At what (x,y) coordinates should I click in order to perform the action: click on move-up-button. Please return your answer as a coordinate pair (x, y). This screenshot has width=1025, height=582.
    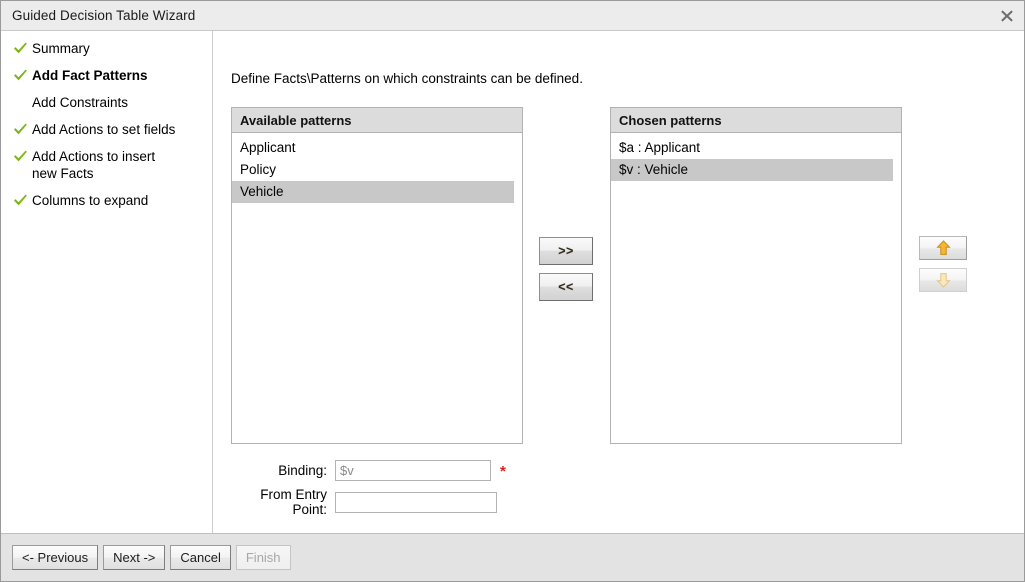
    Looking at the image, I should click on (943, 248).